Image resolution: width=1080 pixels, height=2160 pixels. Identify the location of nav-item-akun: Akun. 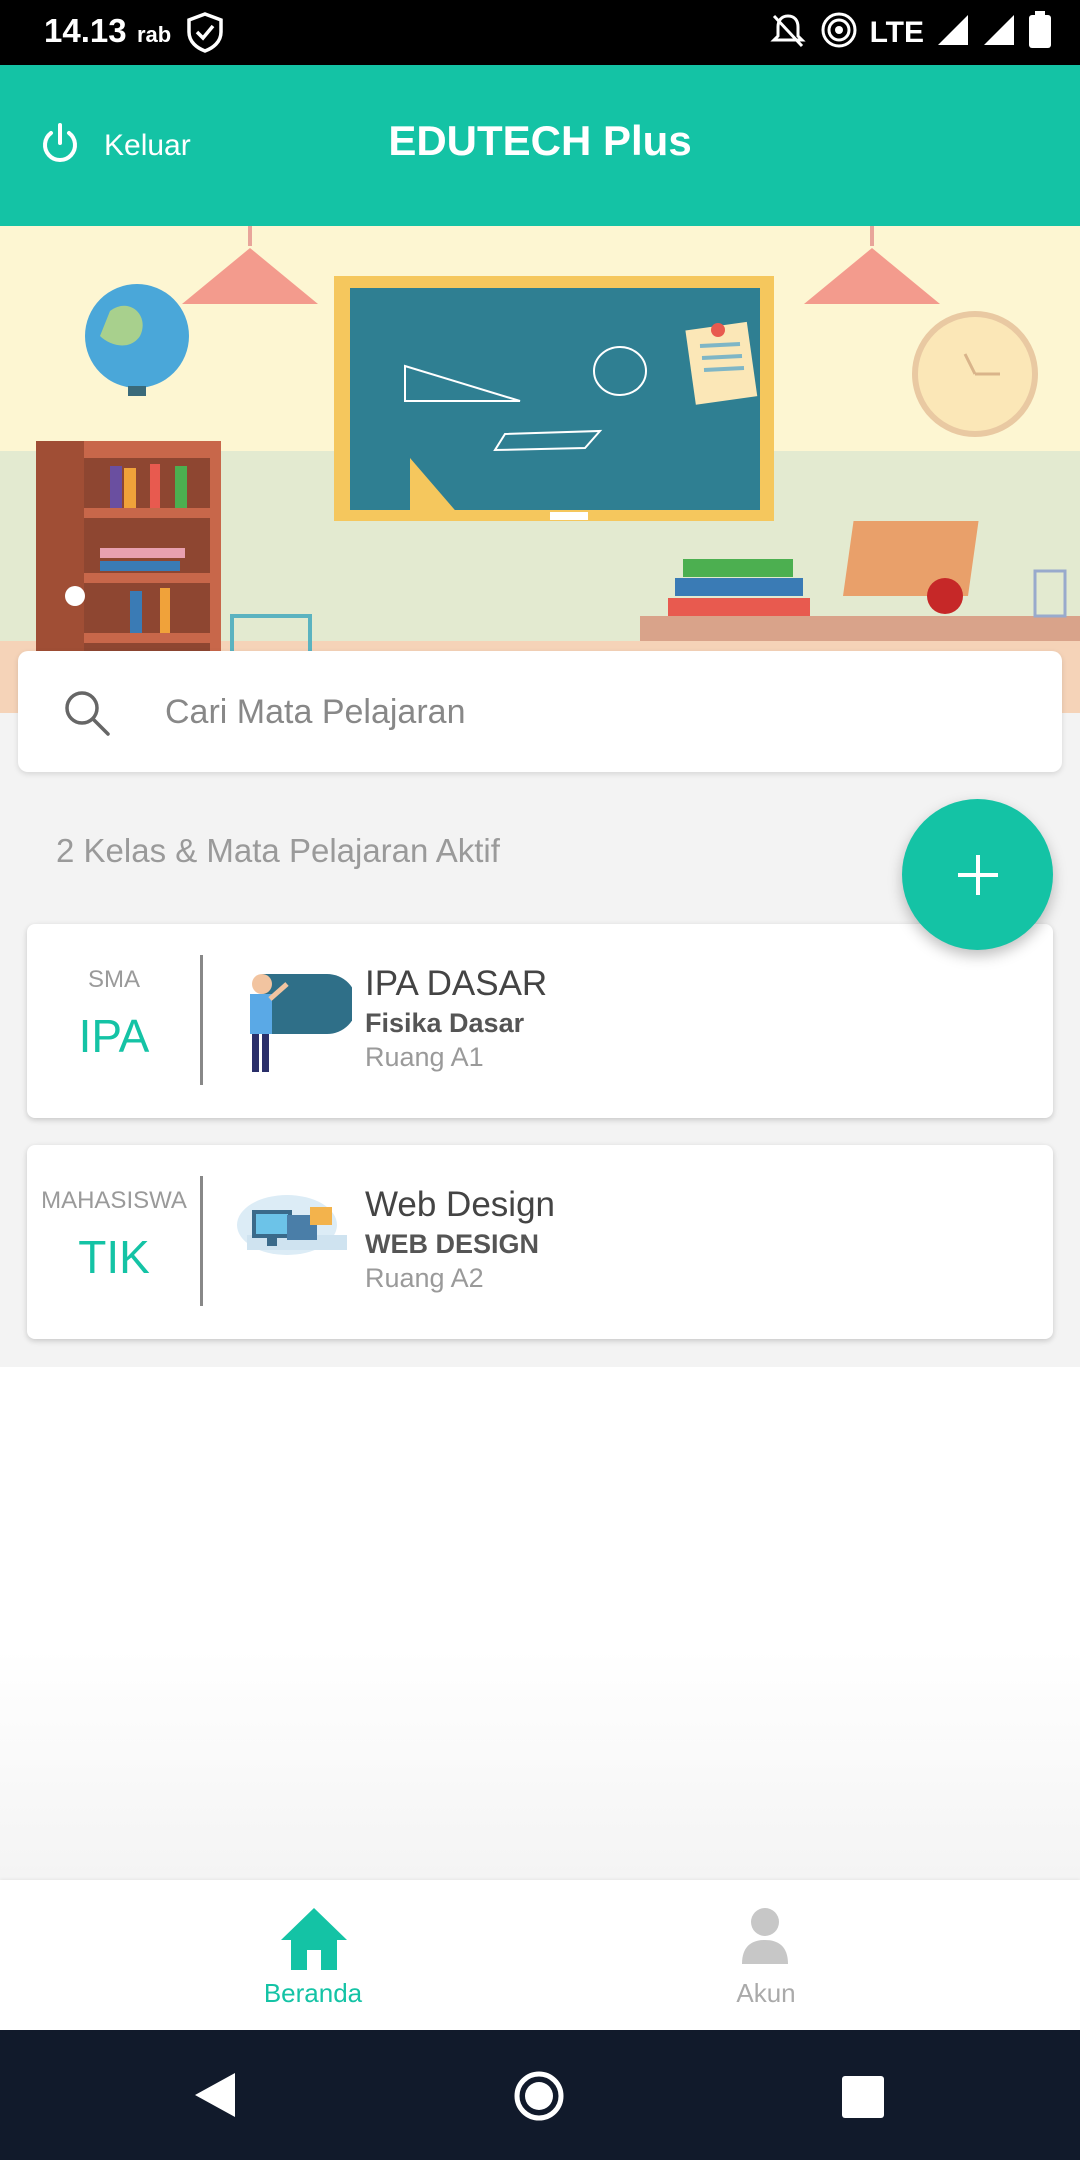
(766, 1955).